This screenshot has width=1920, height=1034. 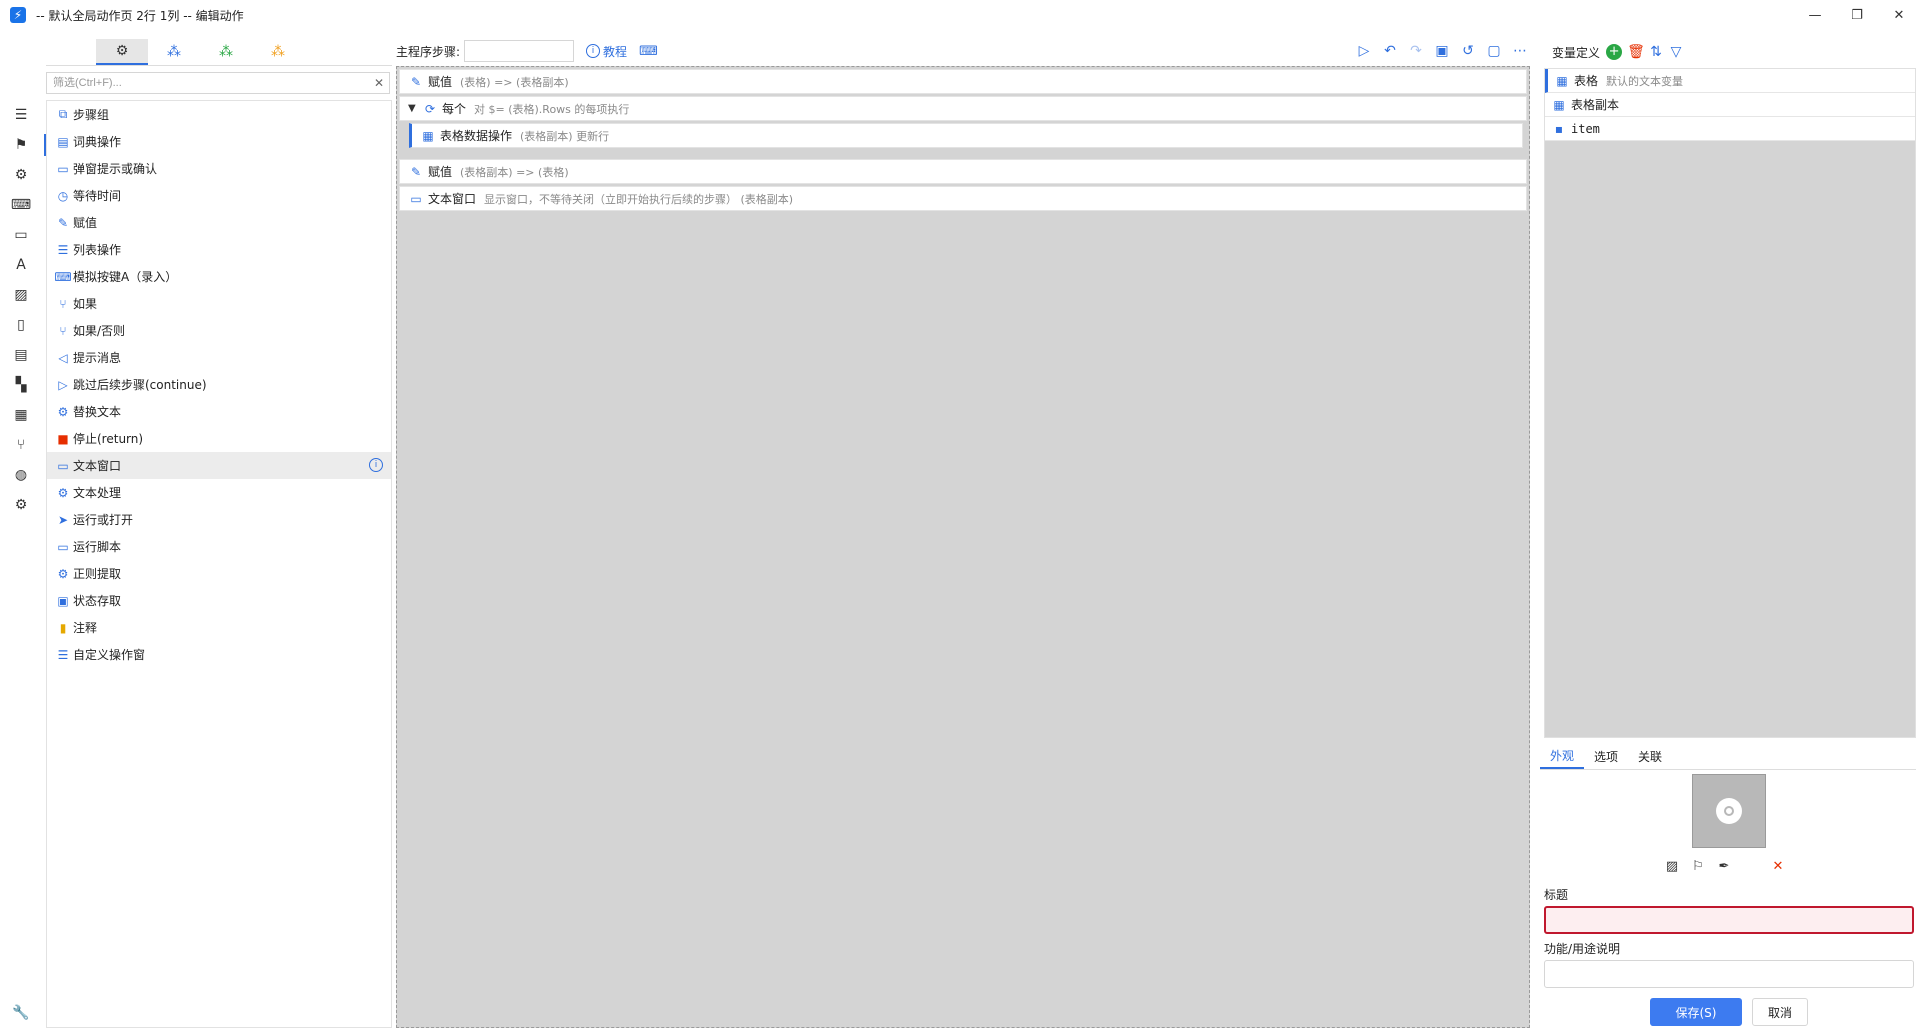 What do you see at coordinates (1656, 52) in the screenshot?
I see `sort-icon: ⇅` at bounding box center [1656, 52].